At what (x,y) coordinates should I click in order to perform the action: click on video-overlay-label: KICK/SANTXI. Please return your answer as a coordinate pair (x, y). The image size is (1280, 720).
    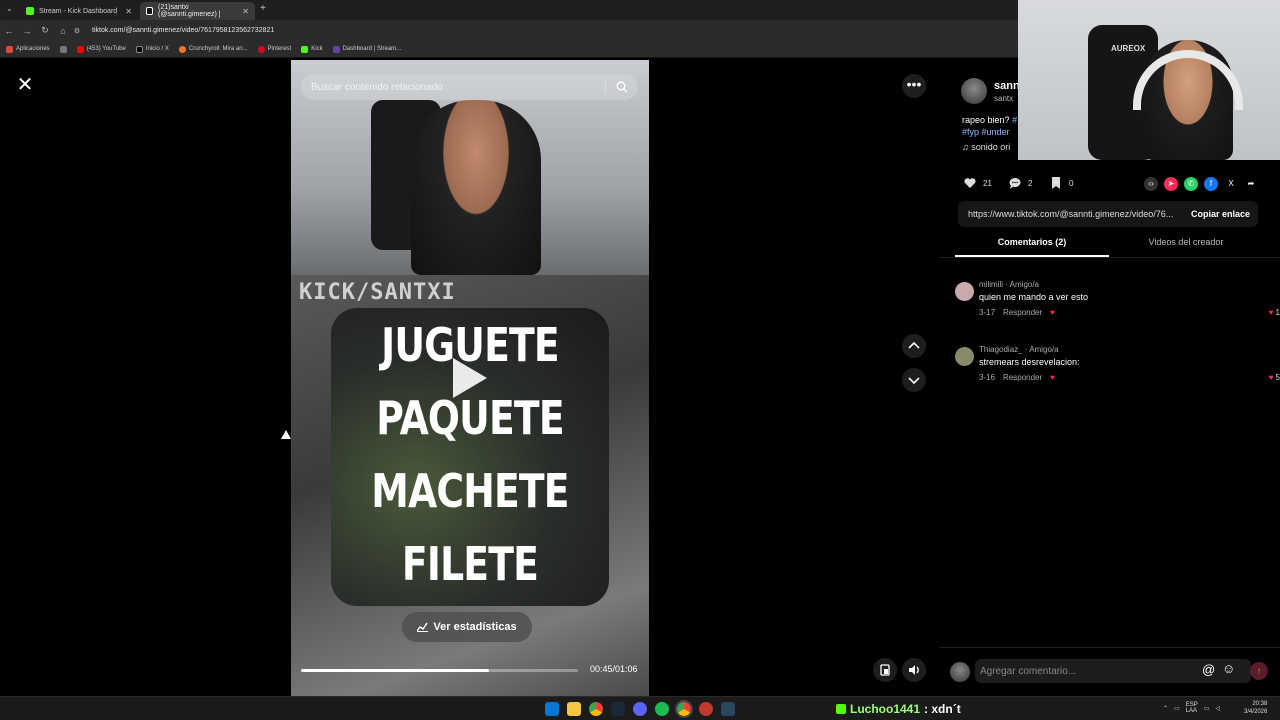
    Looking at the image, I should click on (377, 292).